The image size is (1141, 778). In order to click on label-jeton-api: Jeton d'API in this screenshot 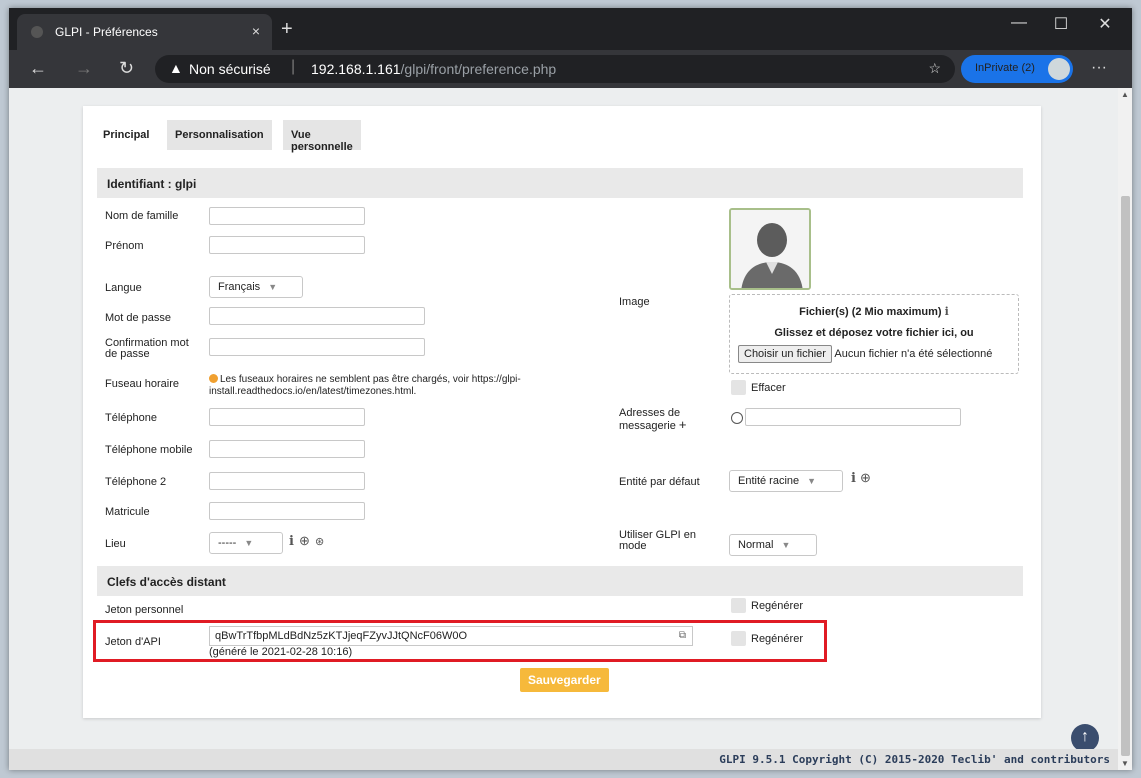, I will do `click(133, 642)`.